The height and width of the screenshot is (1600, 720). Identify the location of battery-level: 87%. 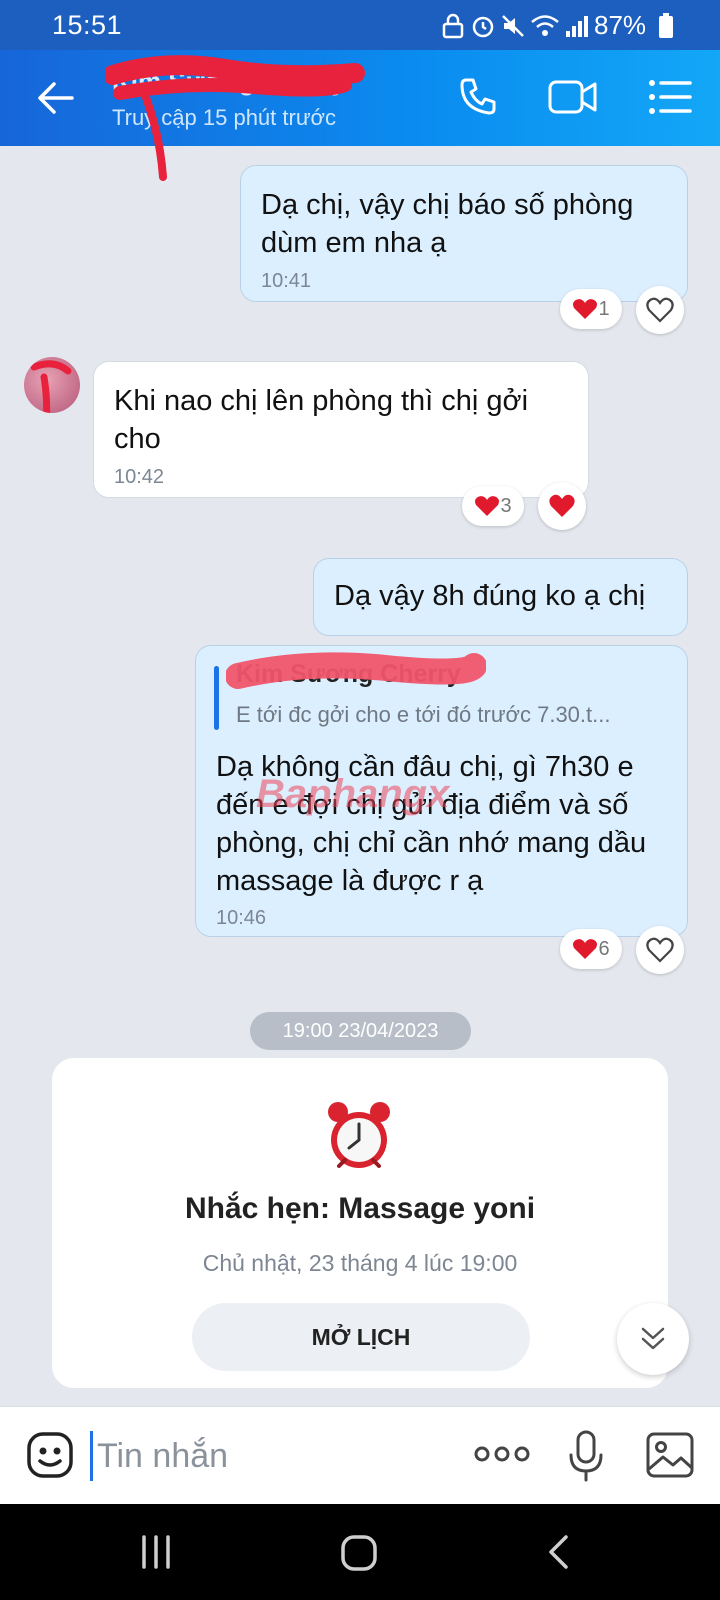
(620, 25).